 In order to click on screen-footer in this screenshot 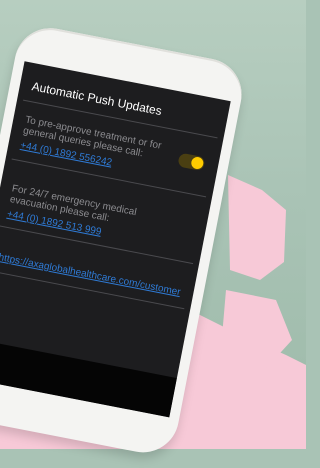, I will do `click(88, 378)`.